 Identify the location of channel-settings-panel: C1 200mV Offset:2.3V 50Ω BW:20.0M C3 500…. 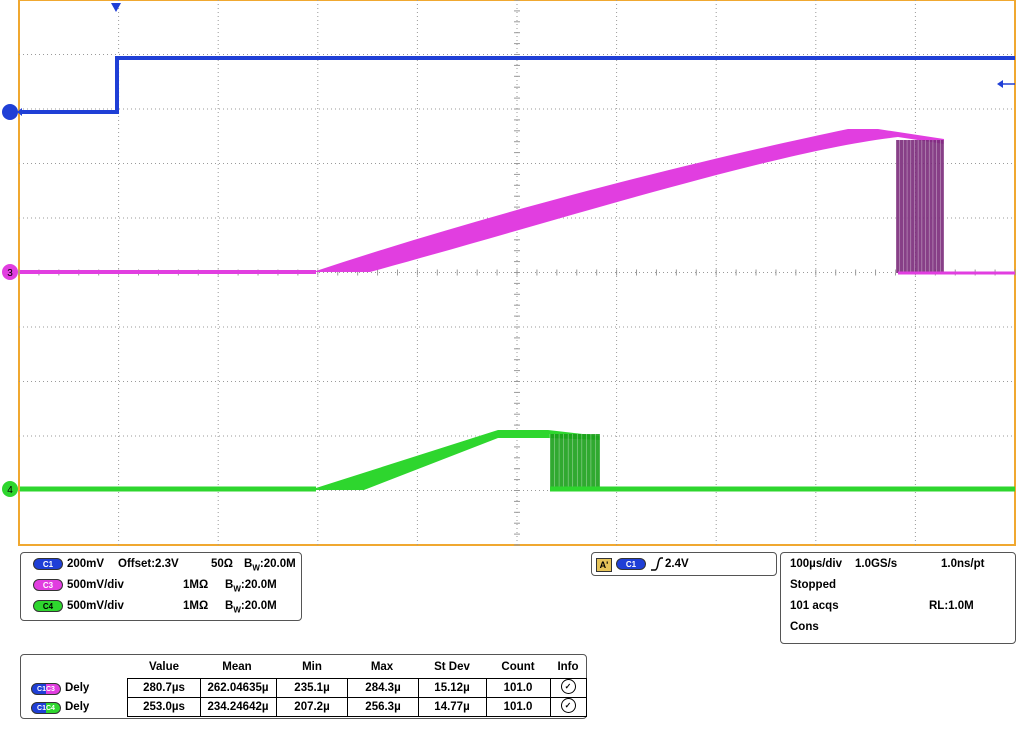
(161, 586).